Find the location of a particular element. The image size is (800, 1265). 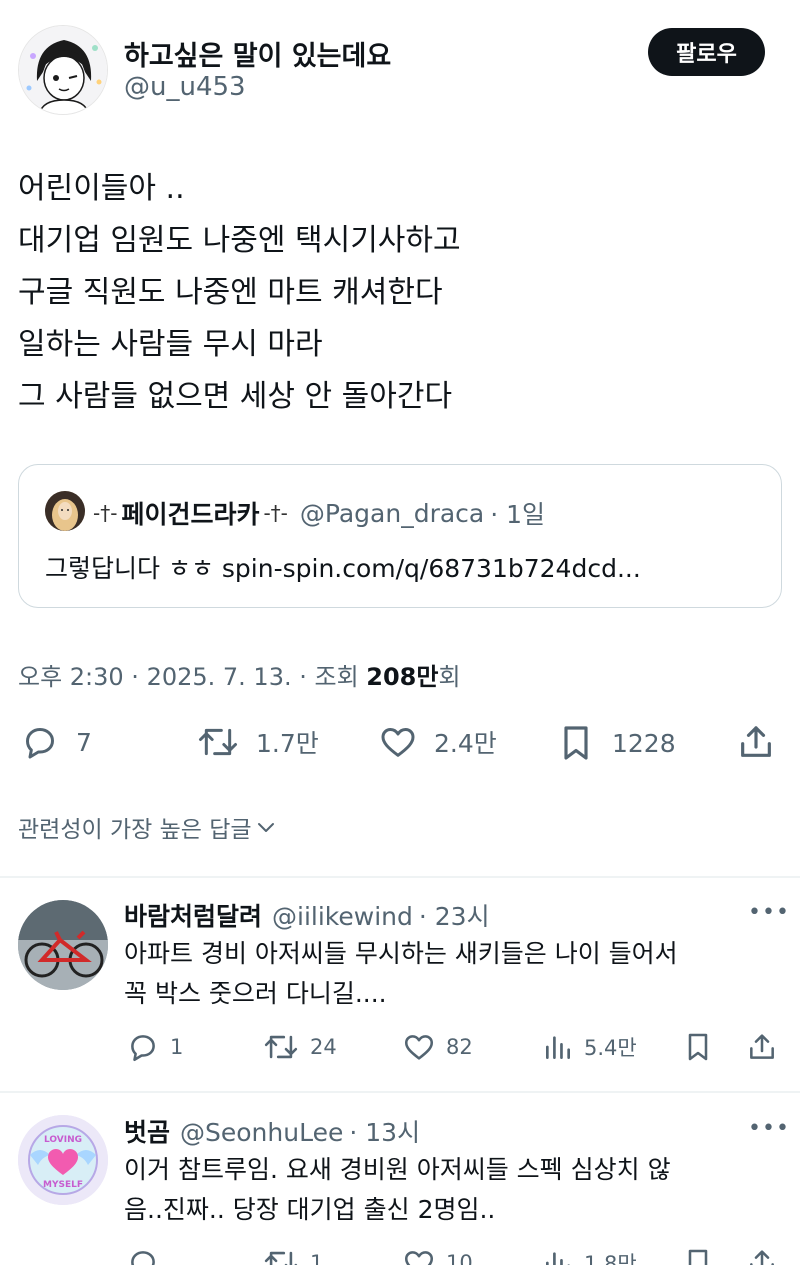

reply-header: 벗곰 @SeonhuLee · 13시 is located at coordinates (272, 1131).